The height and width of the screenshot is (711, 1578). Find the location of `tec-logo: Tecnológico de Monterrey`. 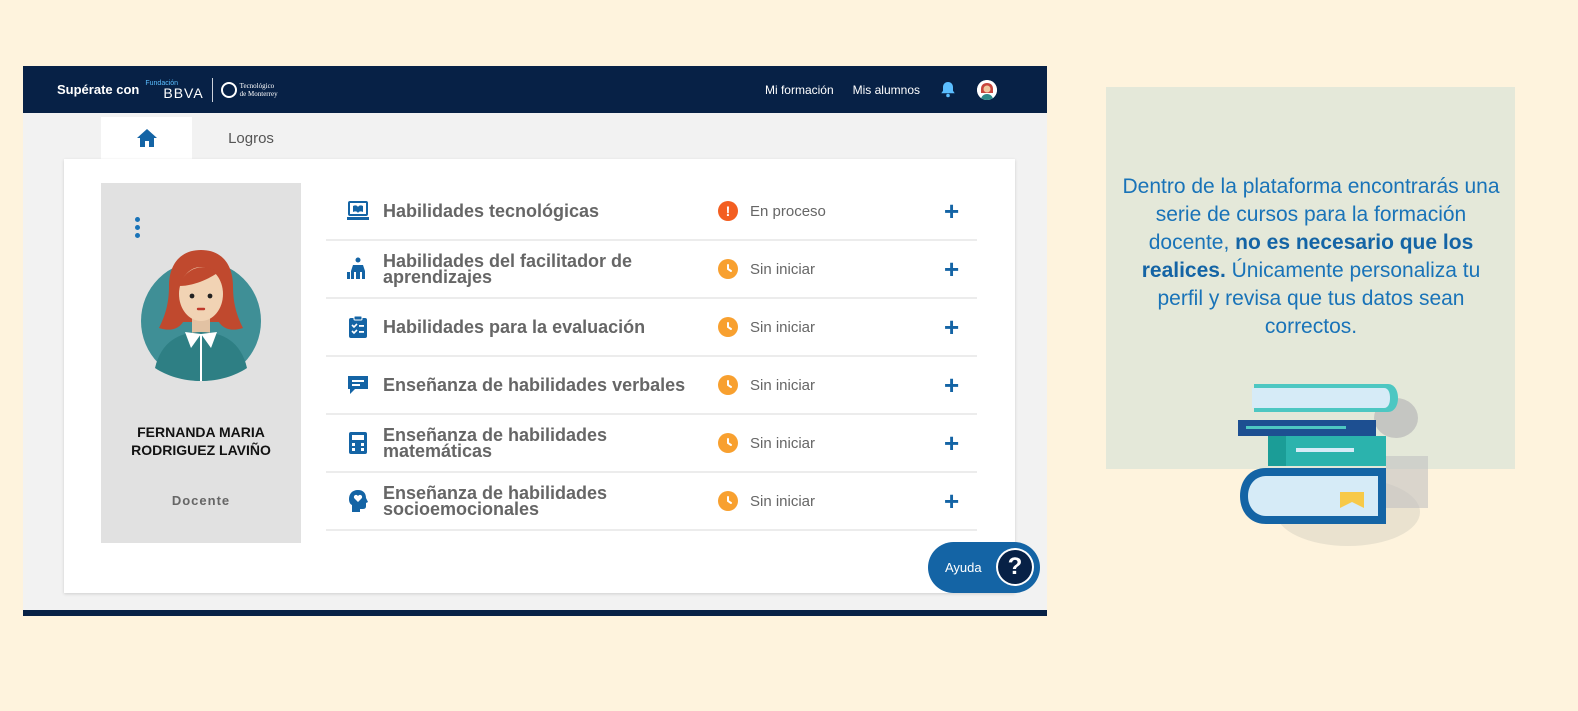

tec-logo: Tecnológico de Monterrey is located at coordinates (249, 89).